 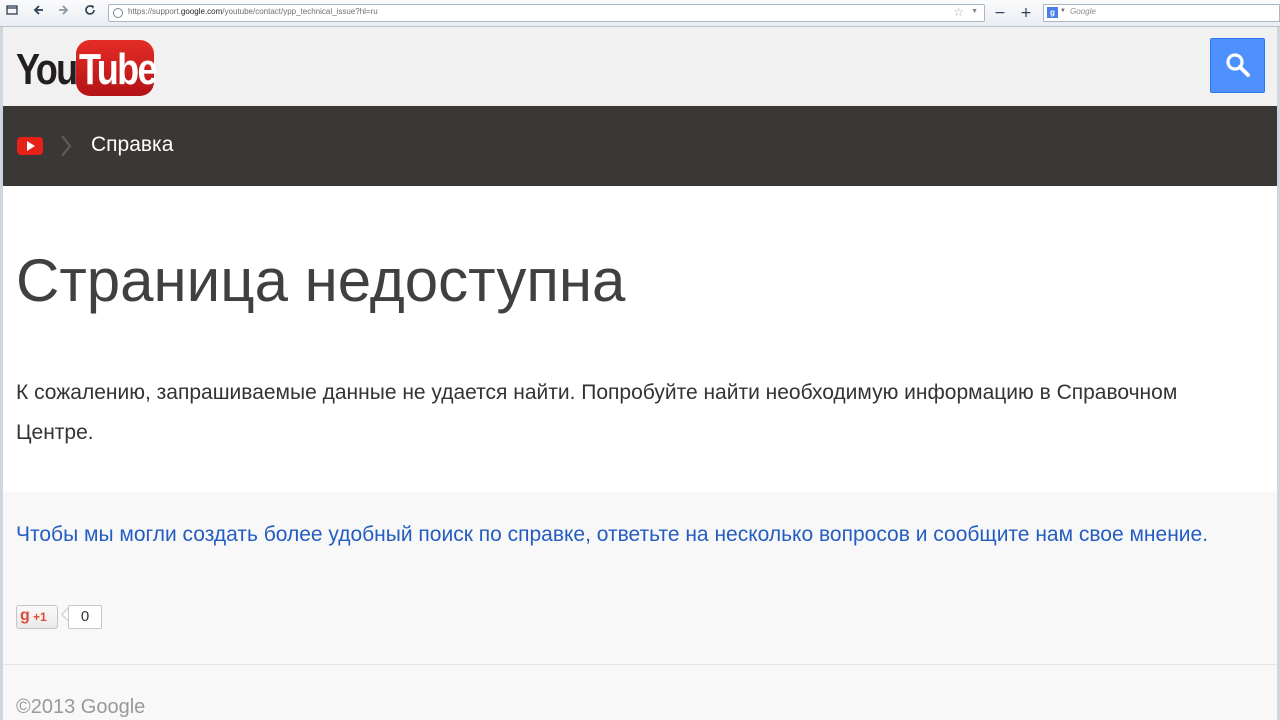 What do you see at coordinates (30, 146) in the screenshot?
I see `youtube-play-icon` at bounding box center [30, 146].